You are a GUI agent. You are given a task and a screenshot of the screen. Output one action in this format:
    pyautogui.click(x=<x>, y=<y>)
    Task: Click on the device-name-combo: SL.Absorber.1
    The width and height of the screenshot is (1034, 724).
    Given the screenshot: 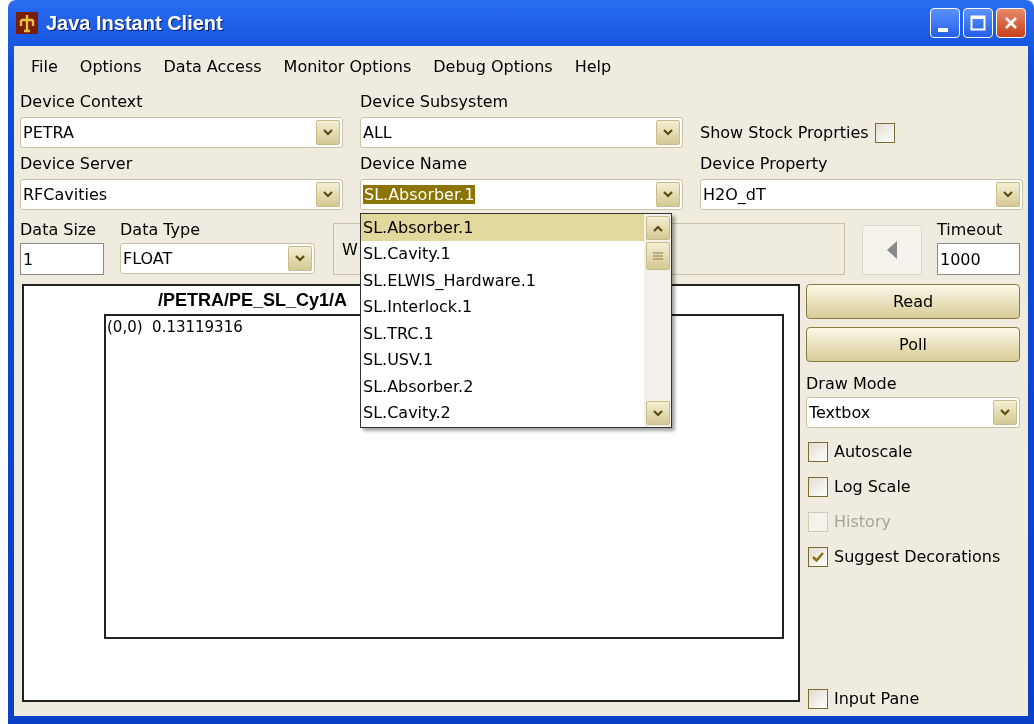 What is the action you would take?
    pyautogui.click(x=521, y=194)
    